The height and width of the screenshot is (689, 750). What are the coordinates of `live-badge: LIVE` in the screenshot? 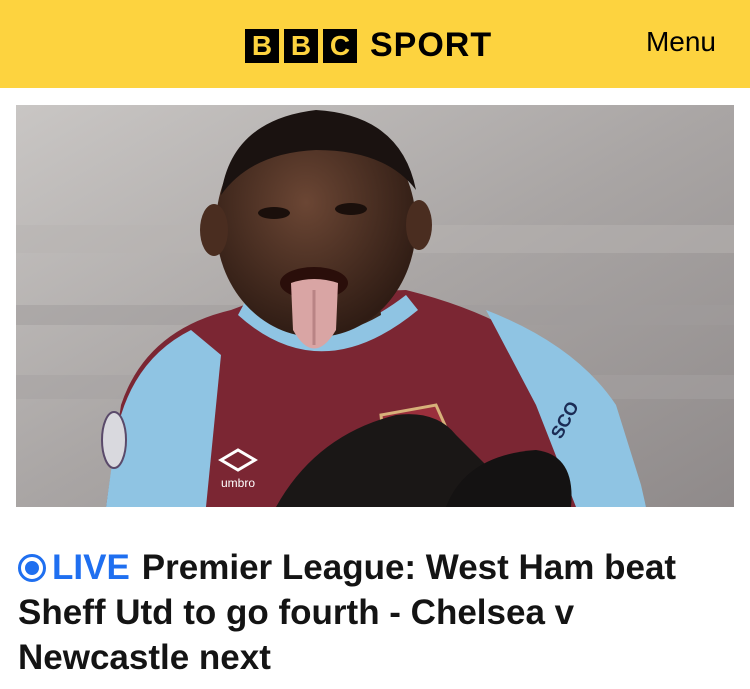 It's located at (91, 568).